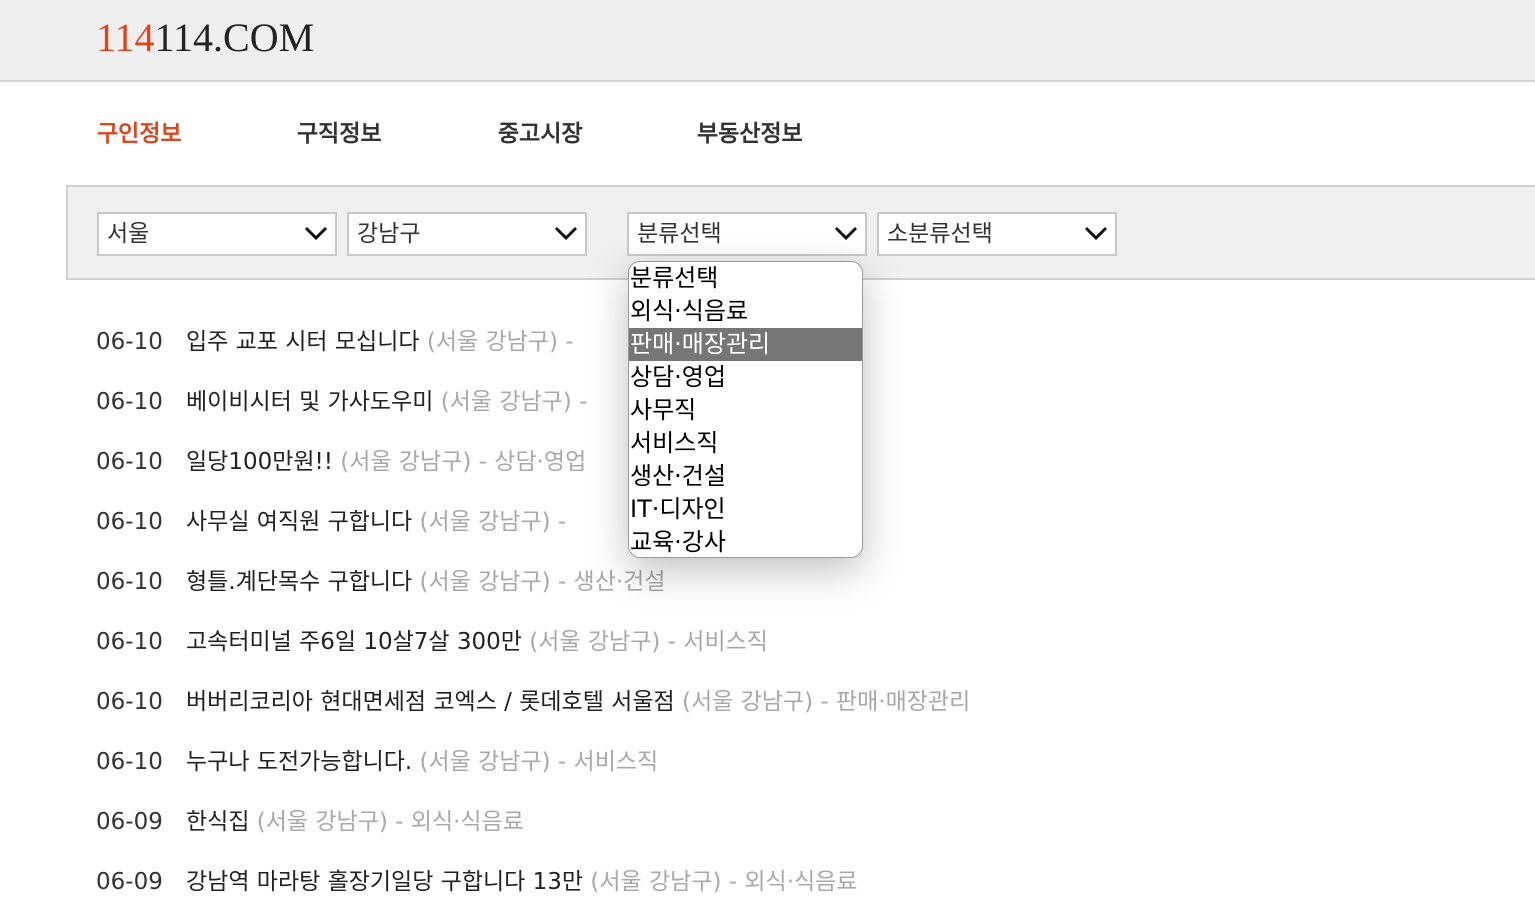 This screenshot has width=1535, height=902. Describe the element at coordinates (217, 234) in the screenshot. I see `region-select: 서울` at that location.